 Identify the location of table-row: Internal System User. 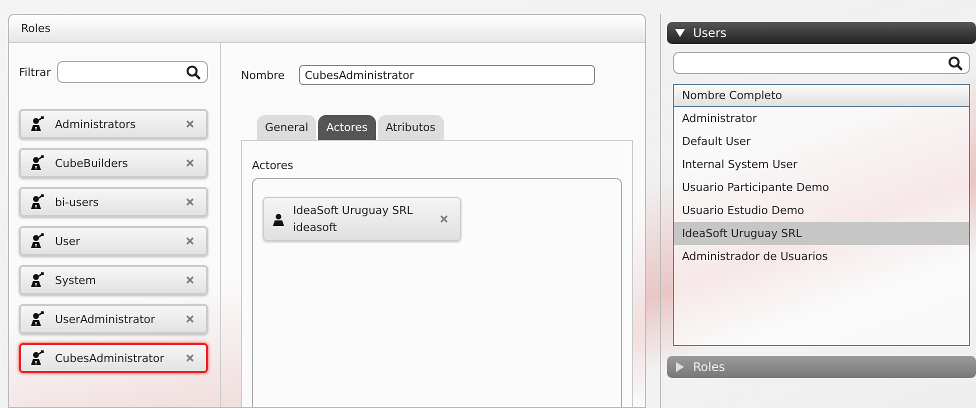
(821, 164).